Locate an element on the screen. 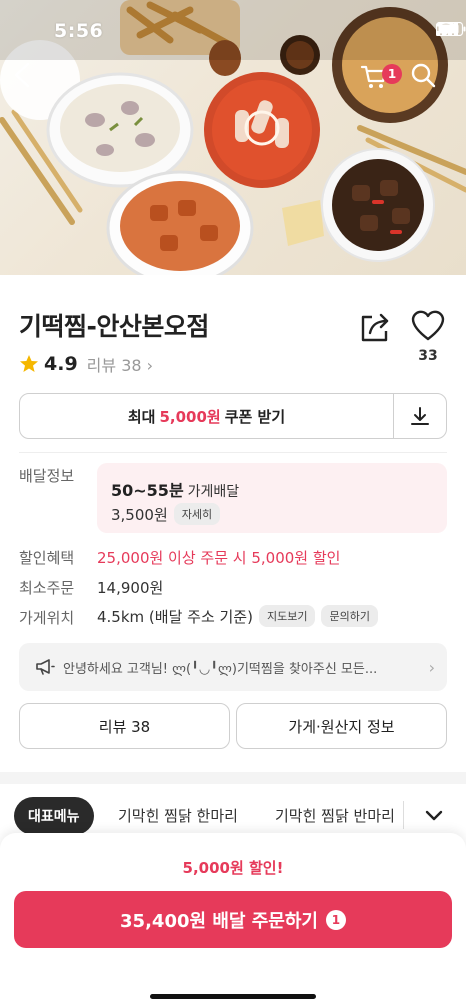 Image resolution: width=466 pixels, height=1008 pixels. store-notice: 안녕하세요 고객님! ლ(╹◡╹ლ)기떡찜을 찾아주신 모든... › is located at coordinates (233, 667).